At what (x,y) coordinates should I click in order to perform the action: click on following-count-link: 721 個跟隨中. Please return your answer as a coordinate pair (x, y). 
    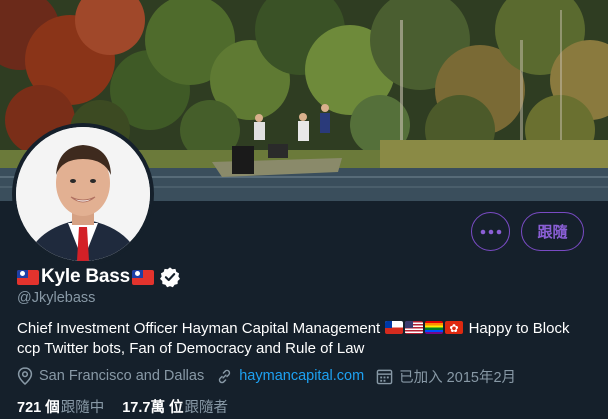
    Looking at the image, I should click on (60, 406).